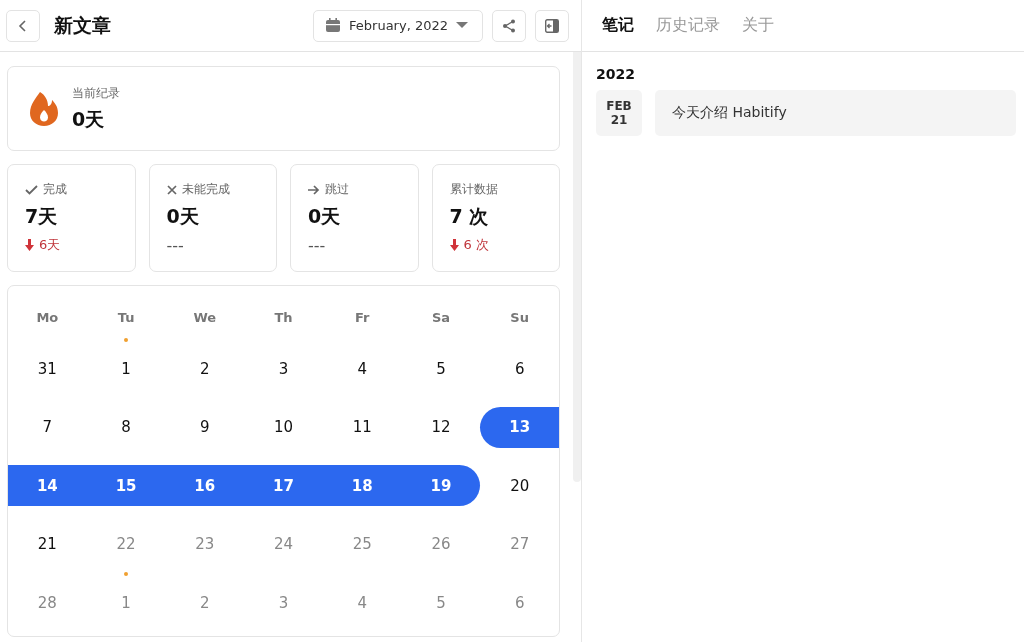 The image size is (1024, 642). I want to click on calendar-day: 13, so click(519, 427).